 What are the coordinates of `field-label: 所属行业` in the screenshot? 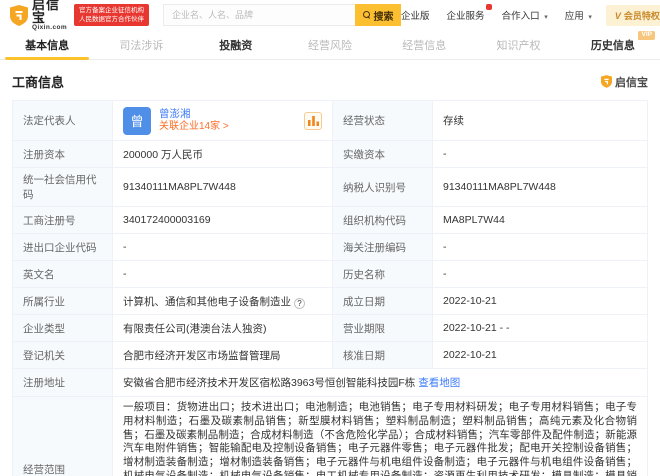 It's located at (62, 301).